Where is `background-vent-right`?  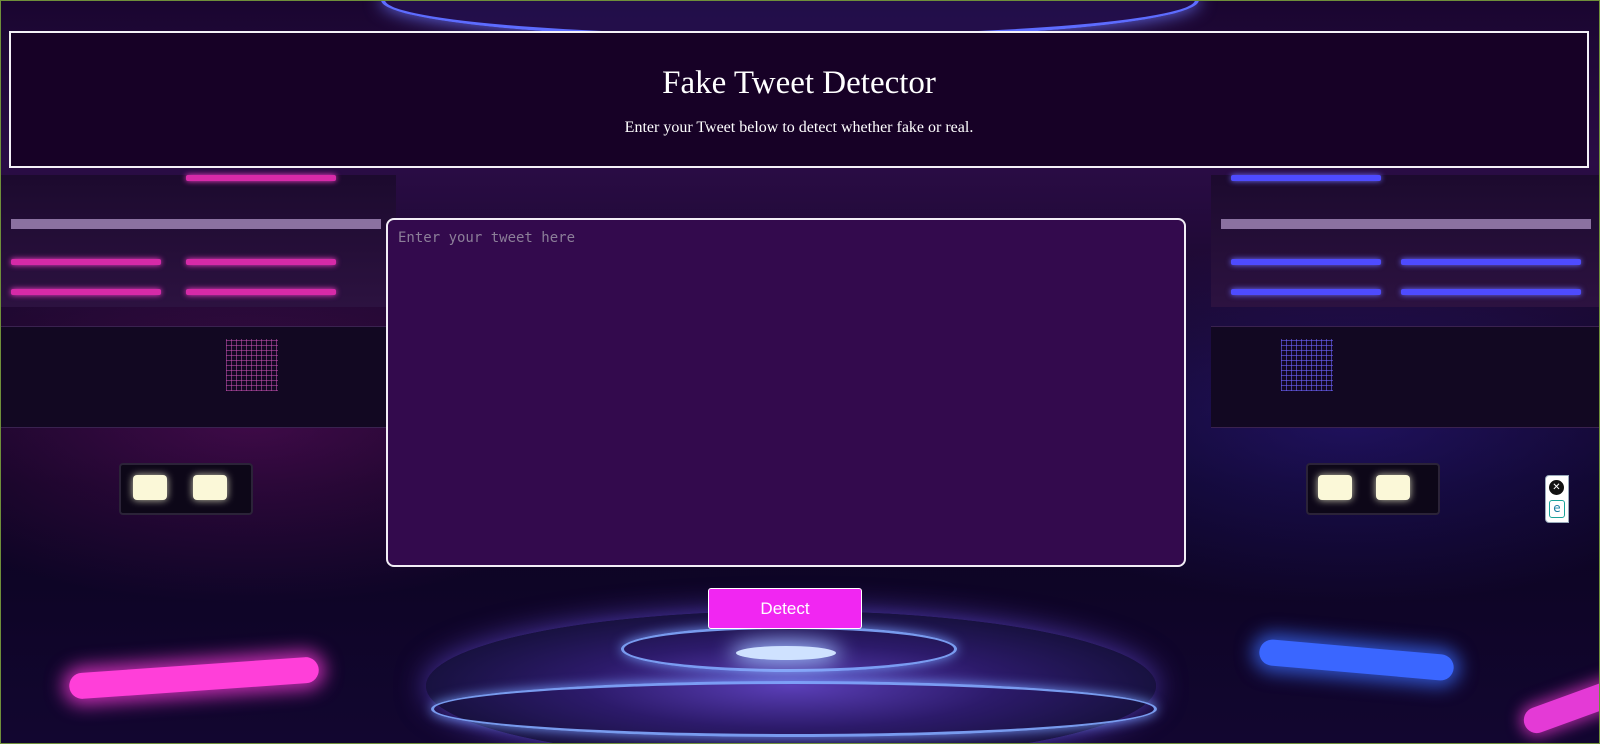
background-vent-right is located at coordinates (1307, 365).